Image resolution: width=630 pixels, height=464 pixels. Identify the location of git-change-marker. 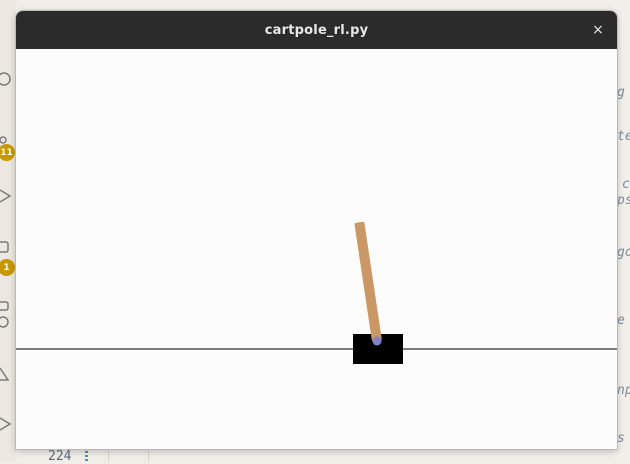
(86, 456).